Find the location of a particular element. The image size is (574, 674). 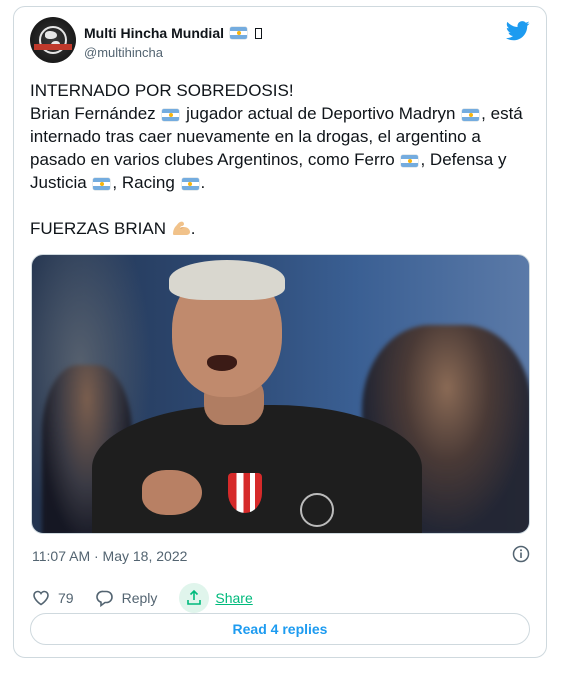

author-name-row: Multi Hincha Mundial is located at coordinates (173, 33).